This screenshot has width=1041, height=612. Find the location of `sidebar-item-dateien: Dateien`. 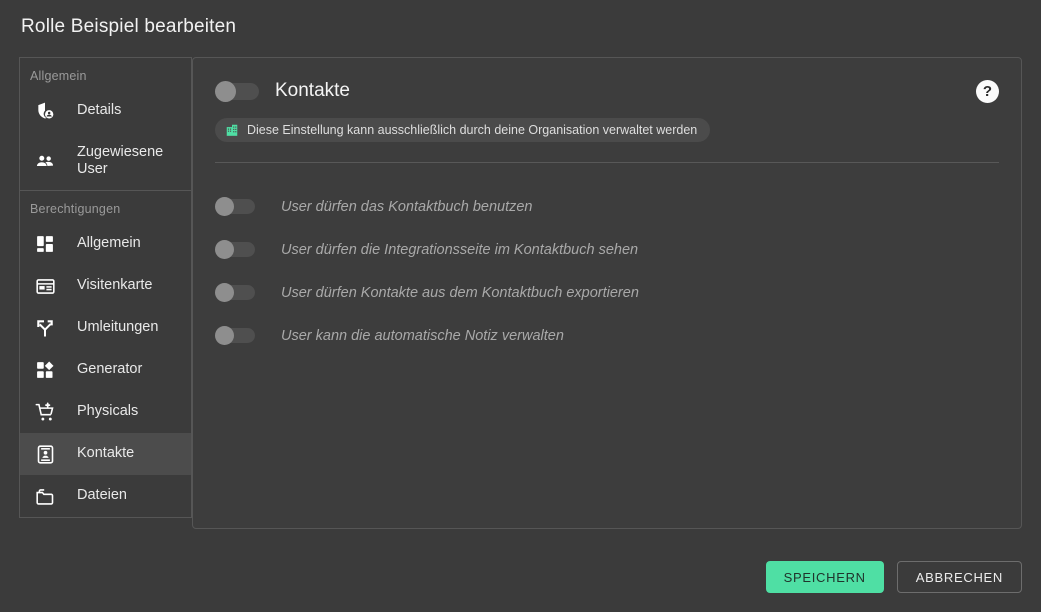

sidebar-item-dateien: Dateien is located at coordinates (105, 496).